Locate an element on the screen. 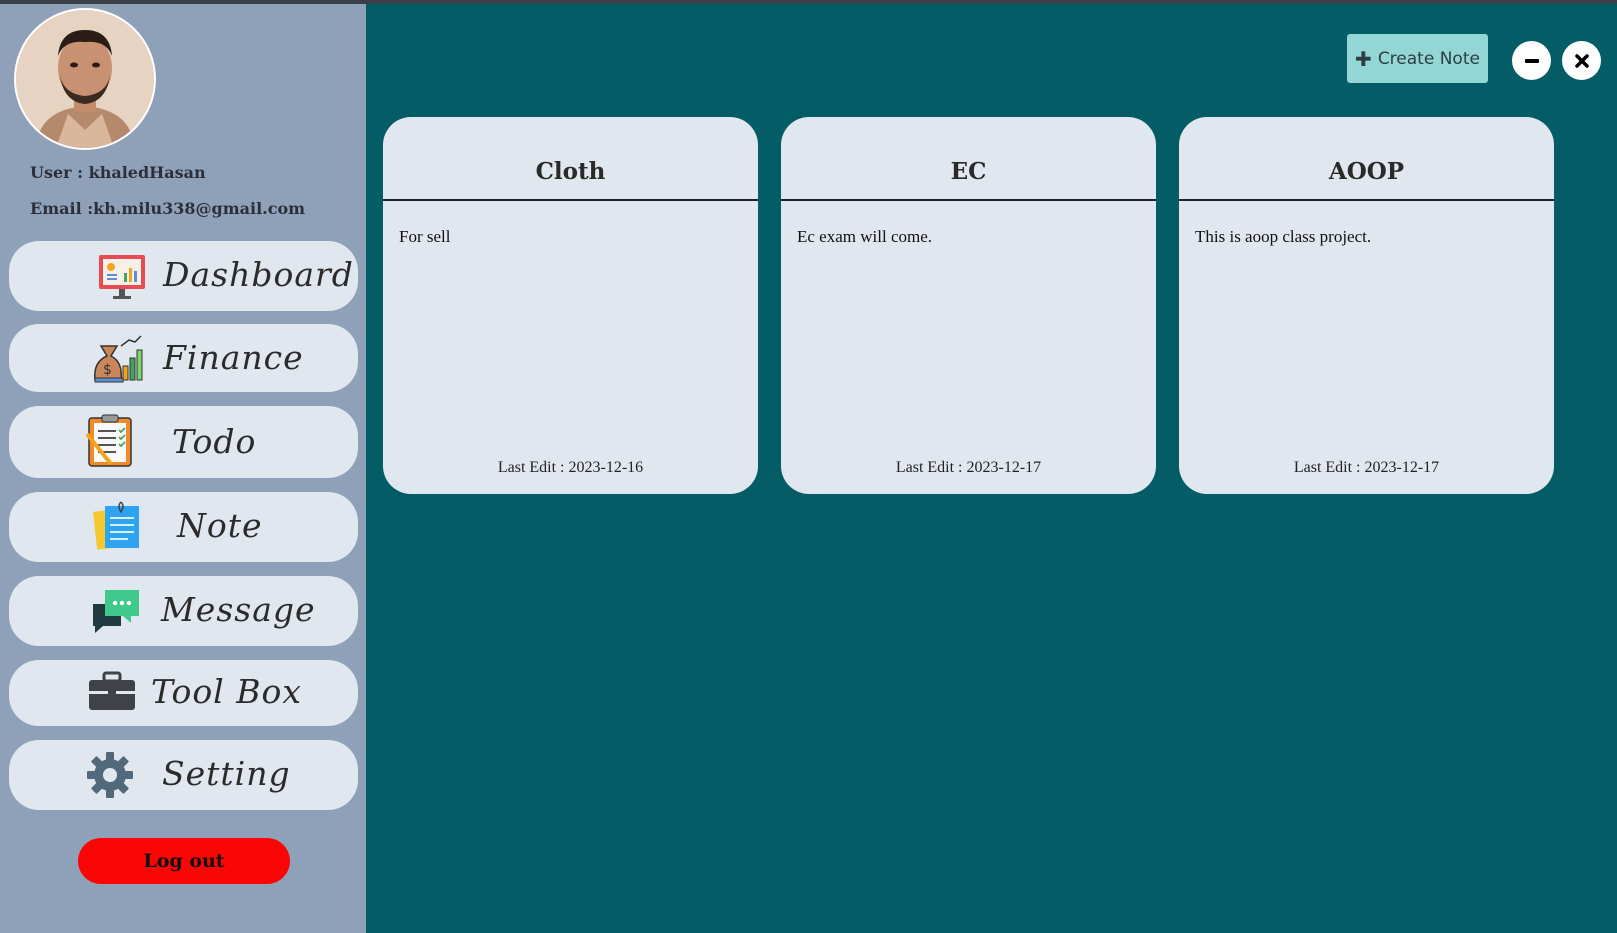 This screenshot has height=933, width=1617. close-icon is located at coordinates (1581, 60).